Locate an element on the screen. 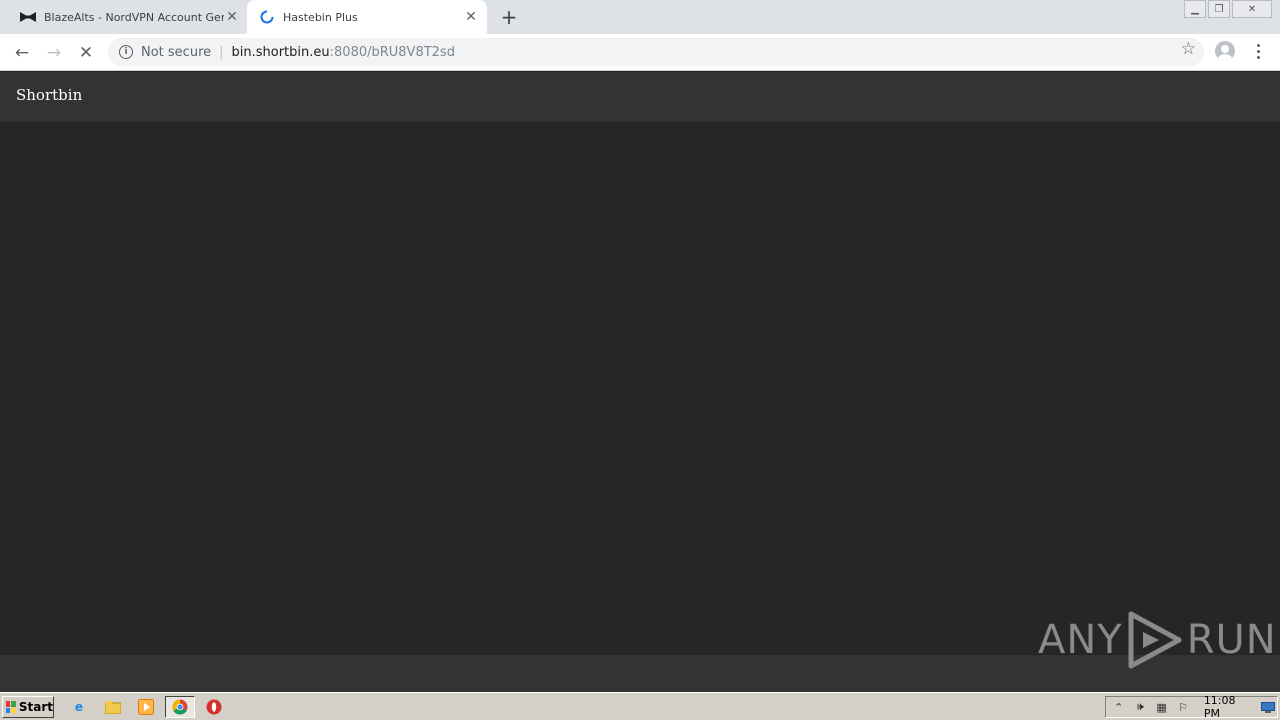  site-brand: Shortbin is located at coordinates (49, 95).